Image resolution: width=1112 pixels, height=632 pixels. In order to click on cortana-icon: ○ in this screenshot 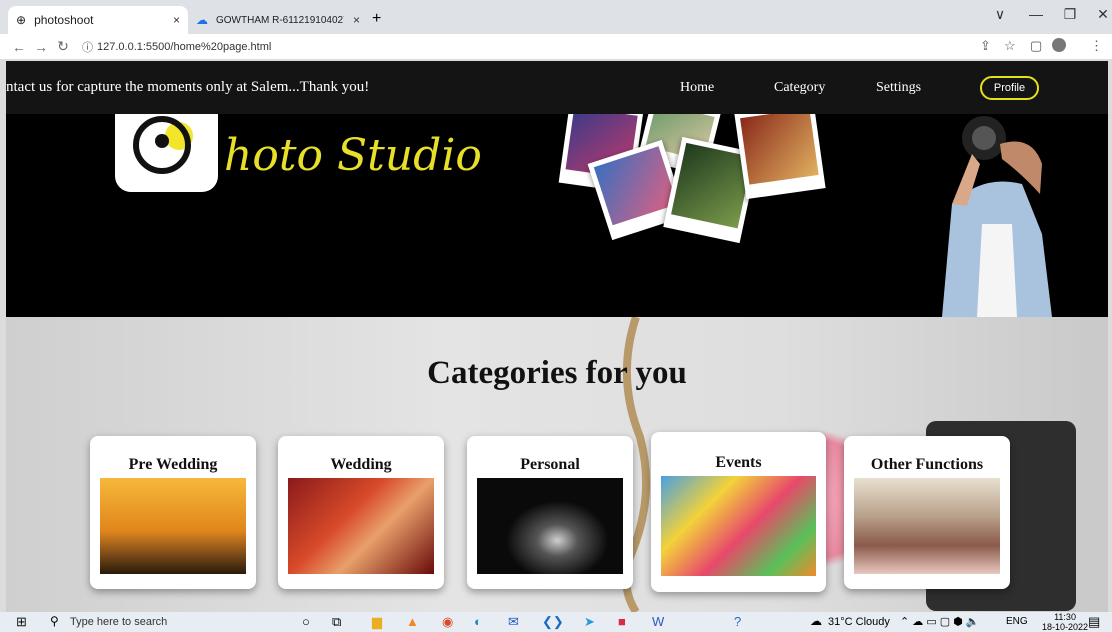, I will do `click(306, 621)`.